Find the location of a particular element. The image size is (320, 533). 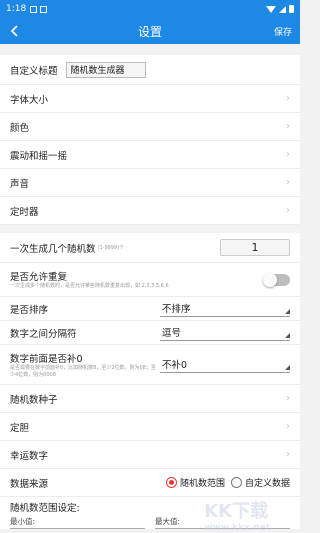

back-arrow-icon is located at coordinates (14, 31).